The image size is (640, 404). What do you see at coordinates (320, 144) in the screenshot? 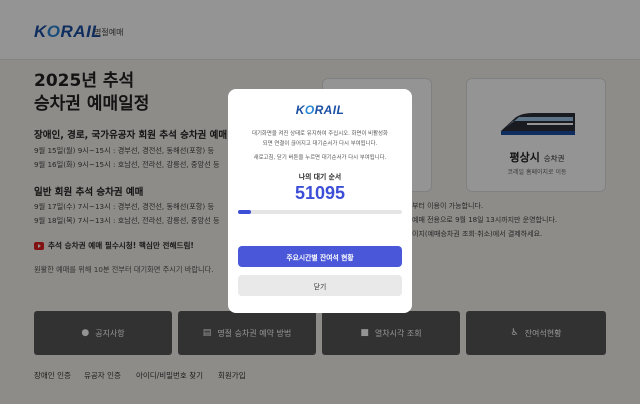
I see `modal-instruction-line: 되면 연결이 끊어지고 대기순서가 다시 부여됩니다.` at bounding box center [320, 144].